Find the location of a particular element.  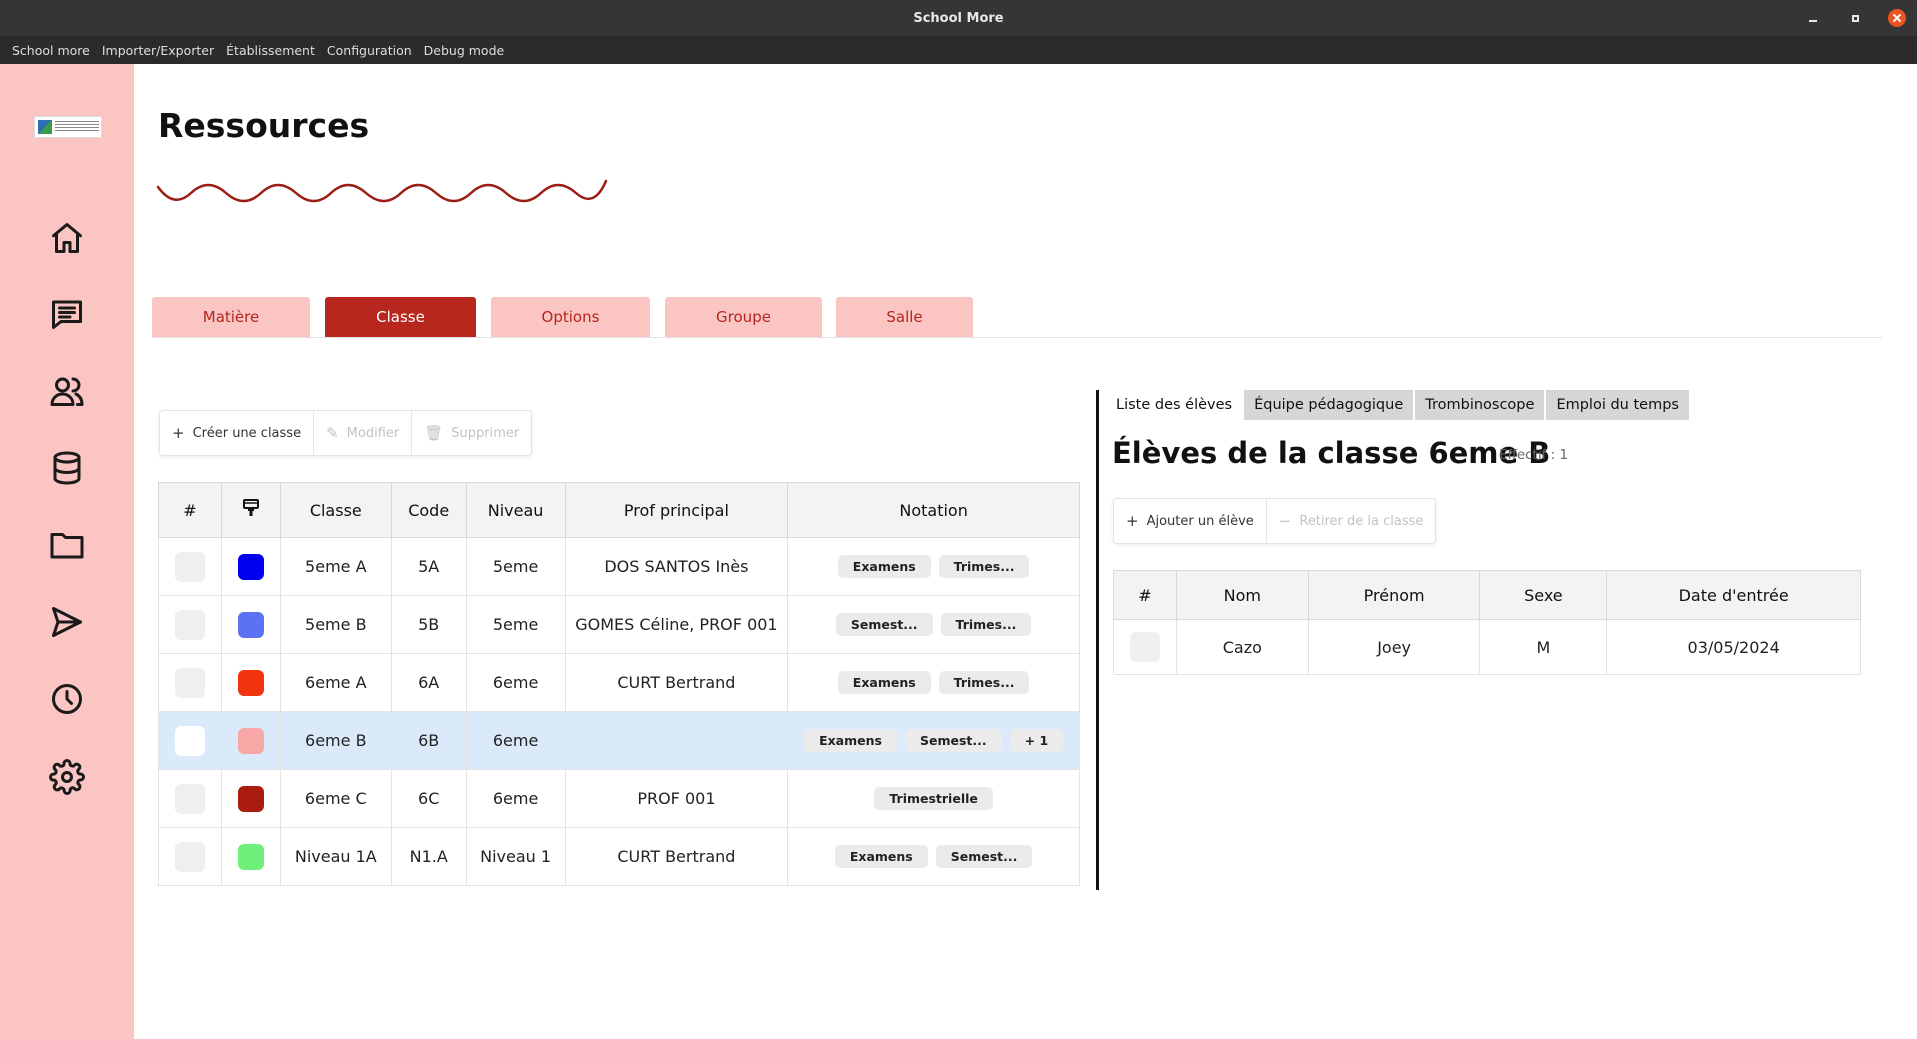

cell-niveau: 5eme is located at coordinates (515, 566).